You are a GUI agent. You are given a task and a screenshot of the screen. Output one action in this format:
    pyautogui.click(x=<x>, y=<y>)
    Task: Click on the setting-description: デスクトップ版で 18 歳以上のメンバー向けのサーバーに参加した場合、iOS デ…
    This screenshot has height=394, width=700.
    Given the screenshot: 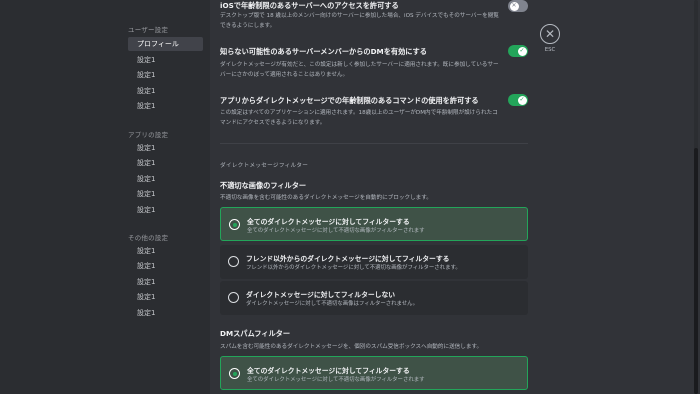 What is the action you would take?
    pyautogui.click(x=359, y=21)
    